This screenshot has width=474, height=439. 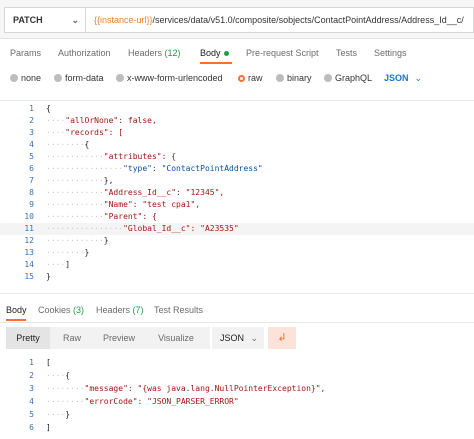 I want to click on tab-settings: Settings, so click(x=390, y=53).